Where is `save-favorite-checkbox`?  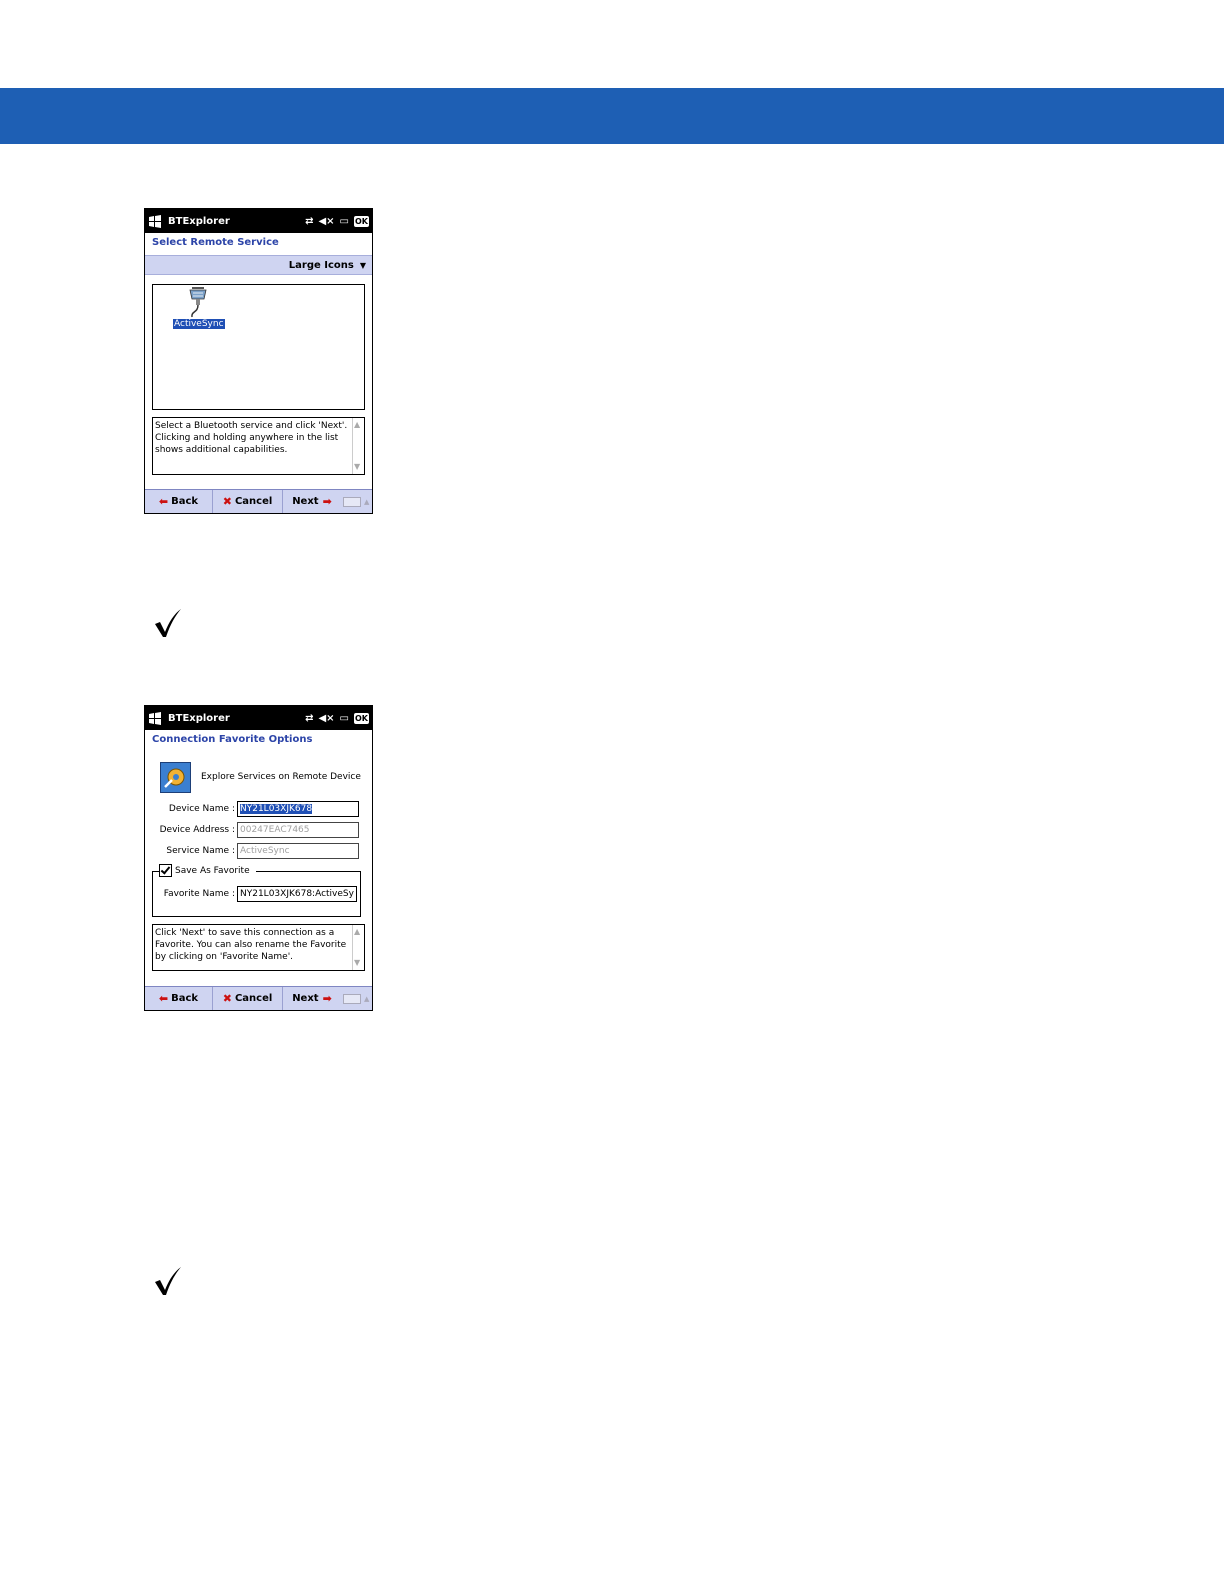 save-favorite-checkbox is located at coordinates (165, 870).